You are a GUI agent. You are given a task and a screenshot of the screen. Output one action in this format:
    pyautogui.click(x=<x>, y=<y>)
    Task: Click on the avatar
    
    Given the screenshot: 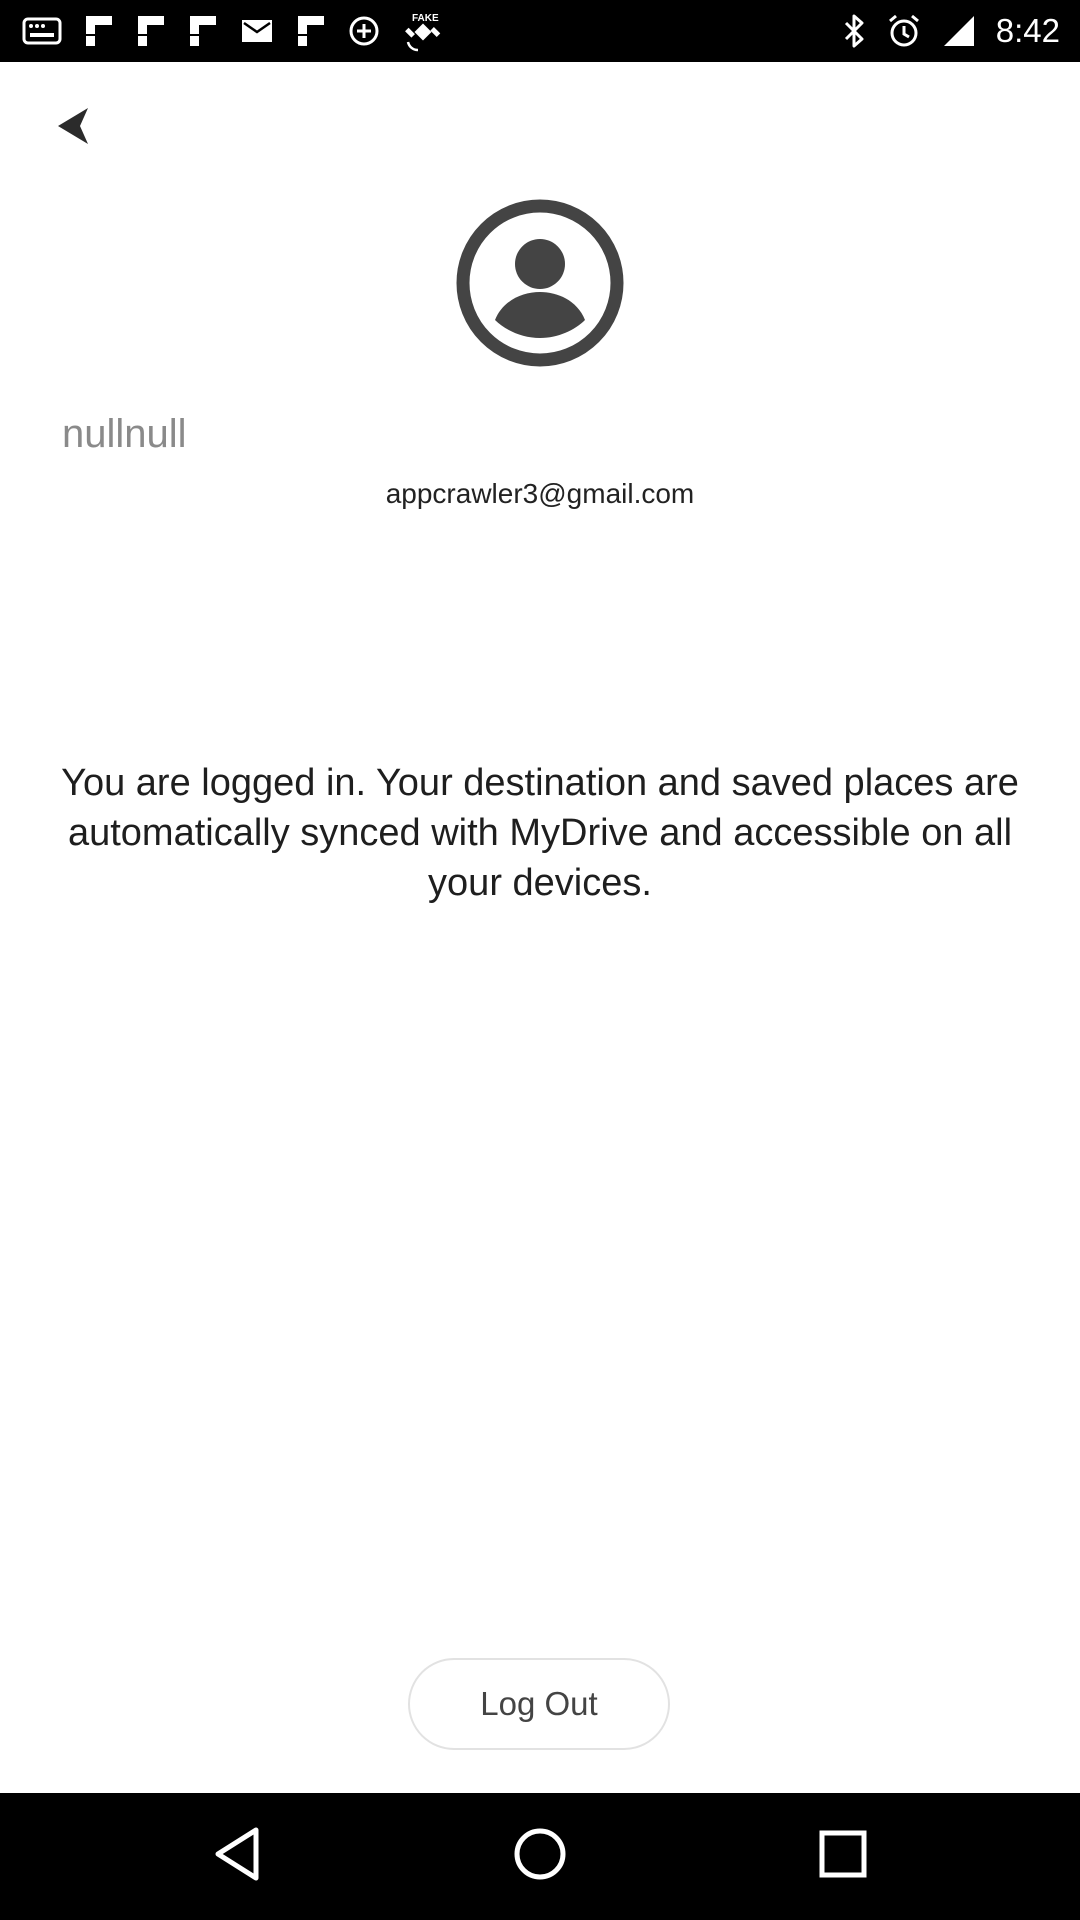 What is the action you would take?
    pyautogui.click(x=540, y=283)
    